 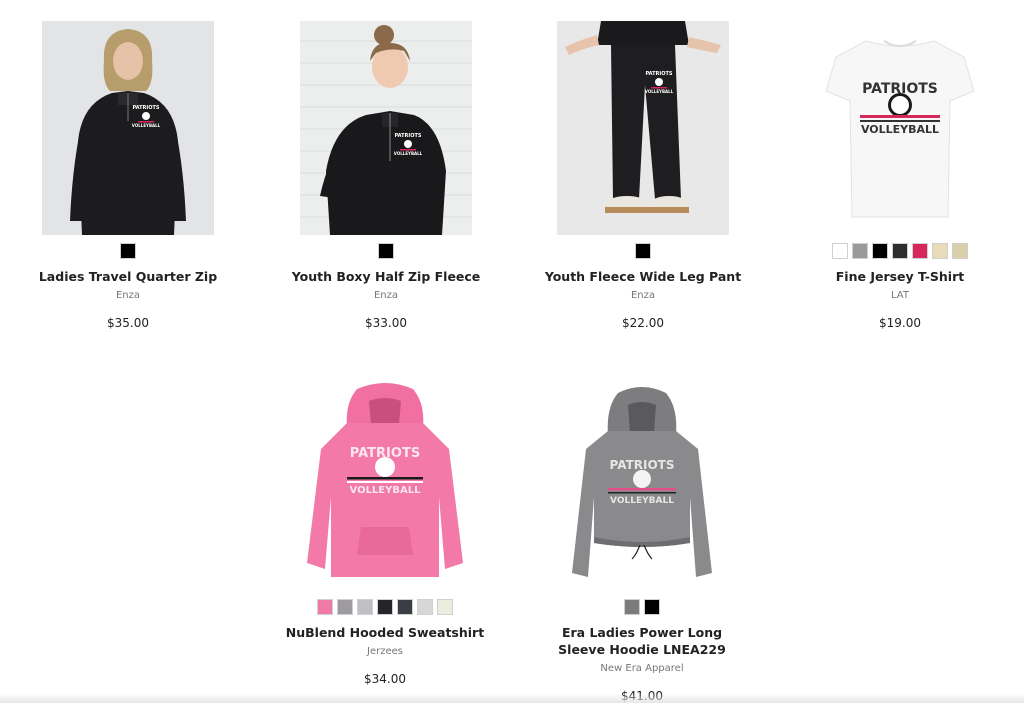 I want to click on product-name: NuBlend Hooded Sweatshirt, so click(x=385, y=632).